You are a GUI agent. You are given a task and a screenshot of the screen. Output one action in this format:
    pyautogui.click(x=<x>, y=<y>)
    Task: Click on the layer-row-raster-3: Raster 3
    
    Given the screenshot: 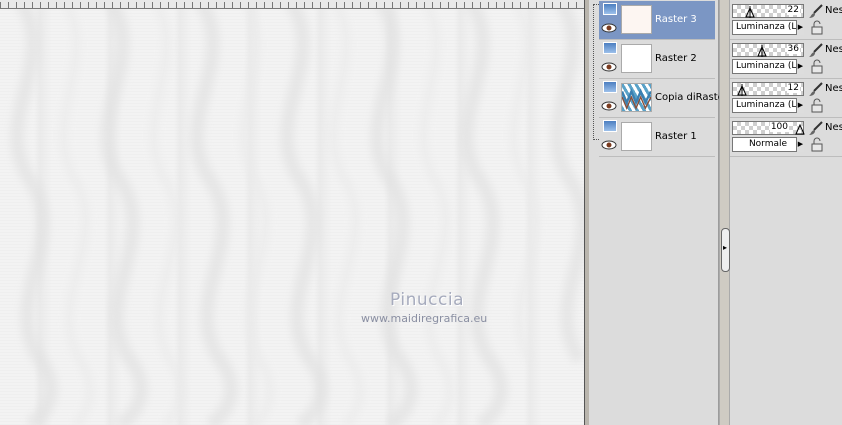 What is the action you would take?
    pyautogui.click(x=657, y=20)
    